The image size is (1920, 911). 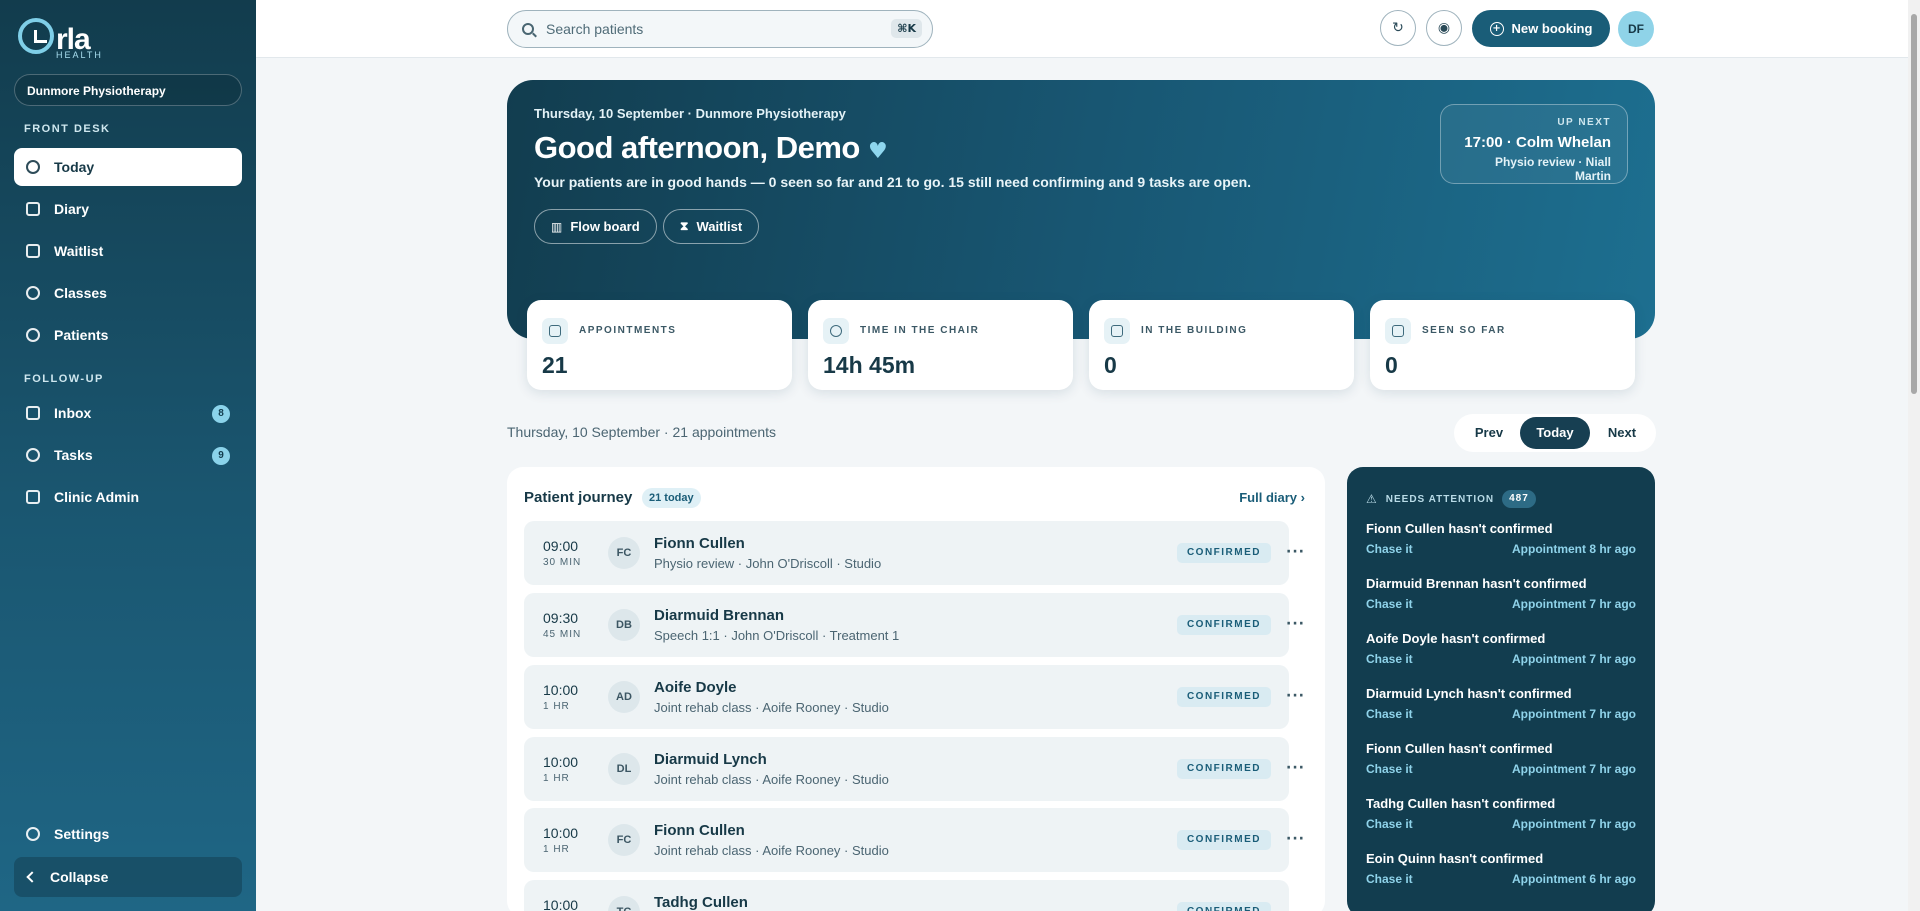 What do you see at coordinates (1502, 345) in the screenshot?
I see `stat-card-seen-so-far: SEEN SO FAR 0` at bounding box center [1502, 345].